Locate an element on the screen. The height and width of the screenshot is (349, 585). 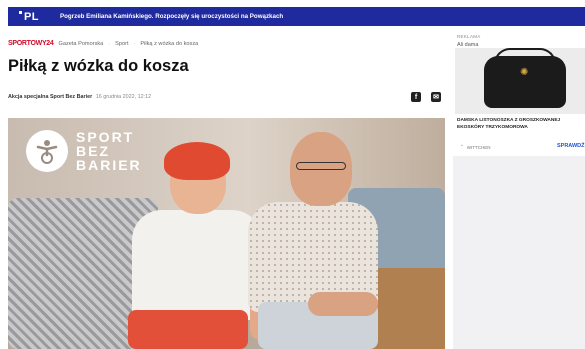
wordmark-line: BARIER is located at coordinates (109, 165).